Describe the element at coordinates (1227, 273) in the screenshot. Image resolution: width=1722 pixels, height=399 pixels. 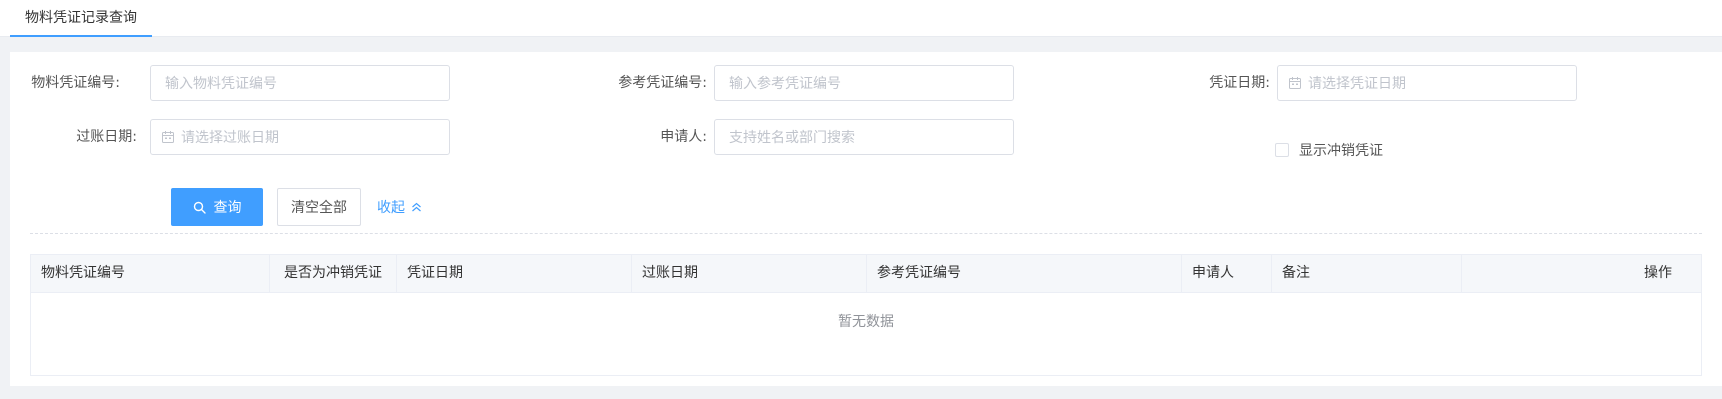
I see `column-header: 申请人` at that location.